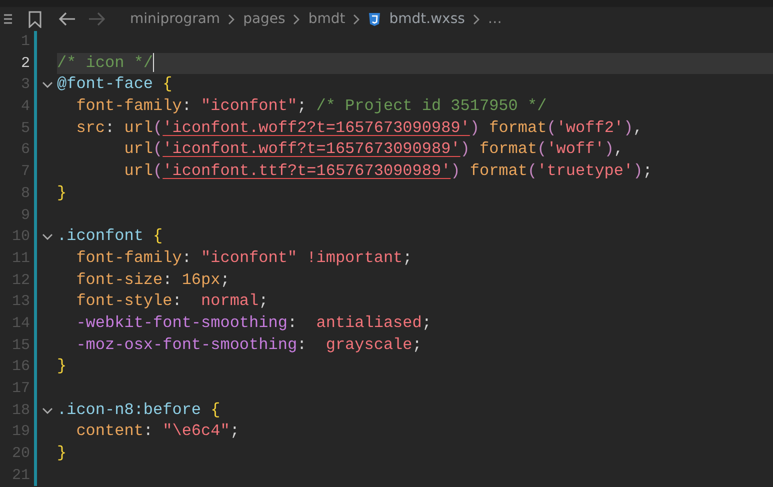  What do you see at coordinates (105, 63) in the screenshot?
I see `code-line: /* icon */` at bounding box center [105, 63].